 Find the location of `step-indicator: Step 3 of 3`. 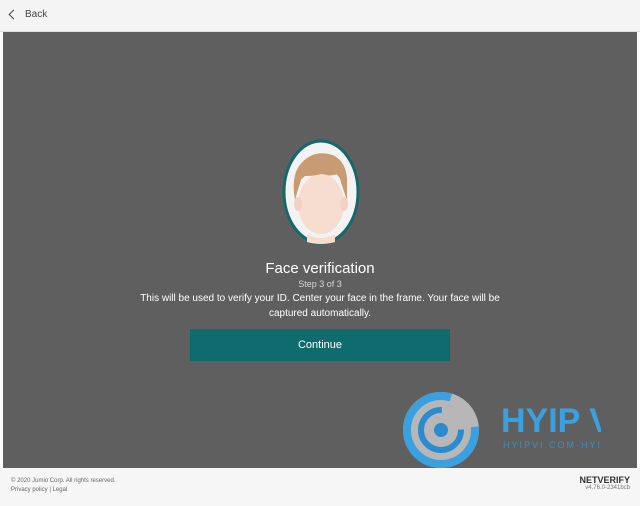

step-indicator: Step 3 of 3 is located at coordinates (320, 284).